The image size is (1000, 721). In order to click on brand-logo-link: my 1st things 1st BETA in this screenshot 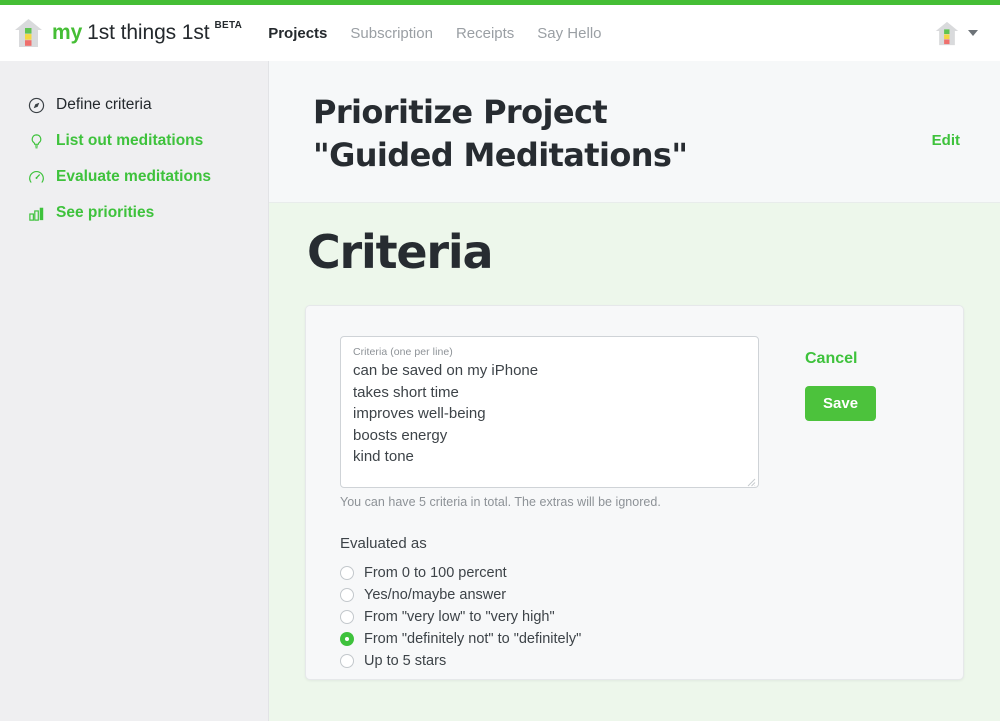, I will do `click(128, 33)`.